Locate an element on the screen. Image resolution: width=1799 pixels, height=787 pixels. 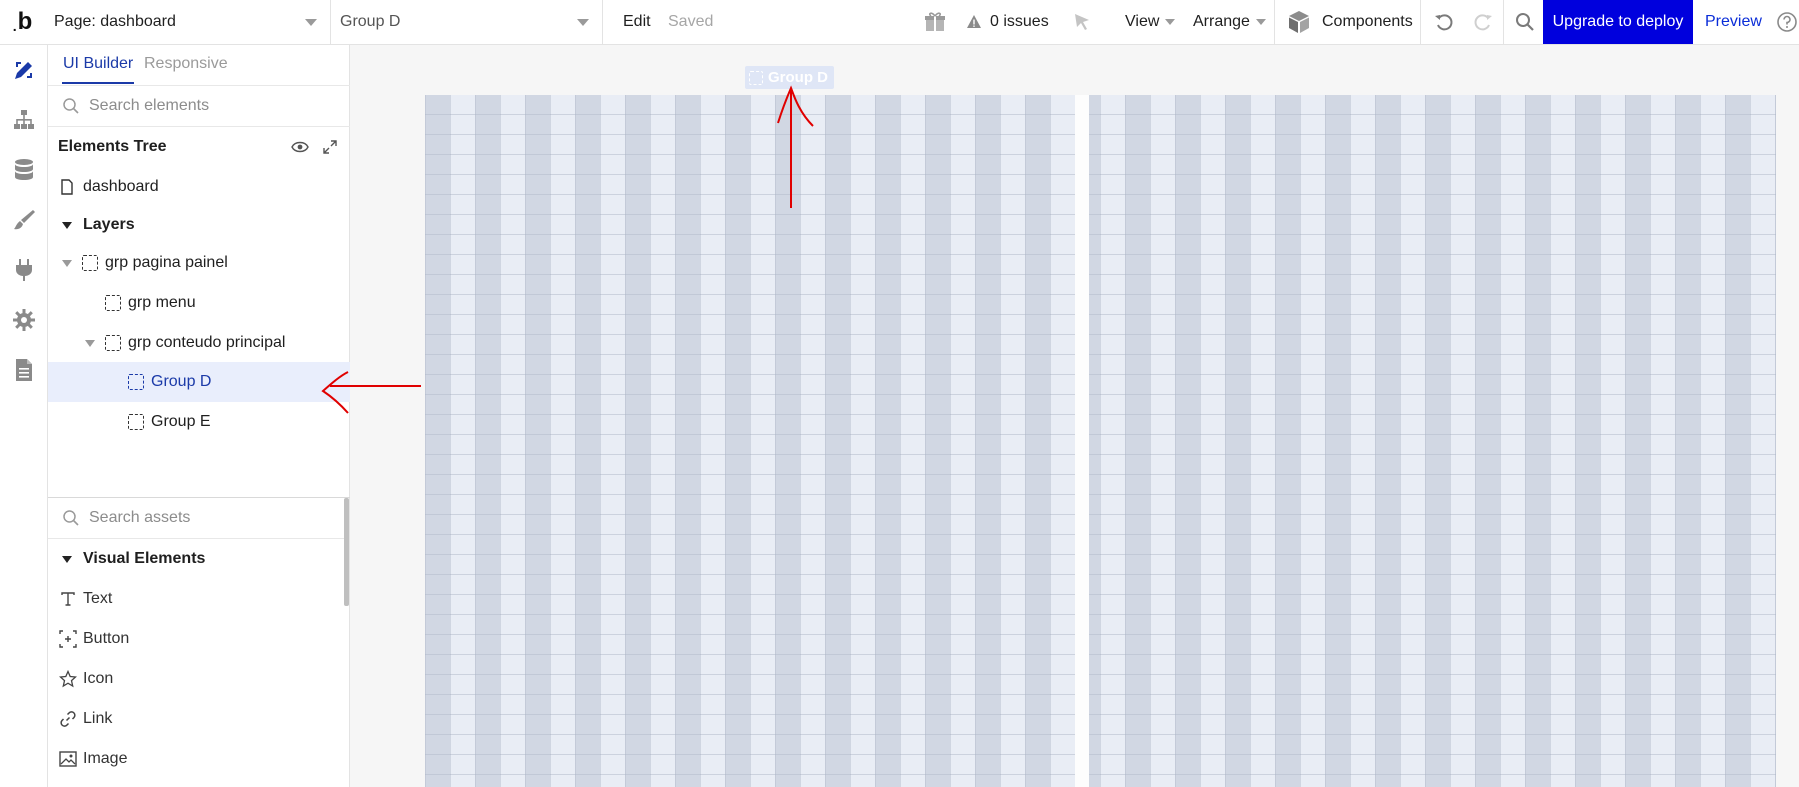
data-icon is located at coordinates (24, 170).